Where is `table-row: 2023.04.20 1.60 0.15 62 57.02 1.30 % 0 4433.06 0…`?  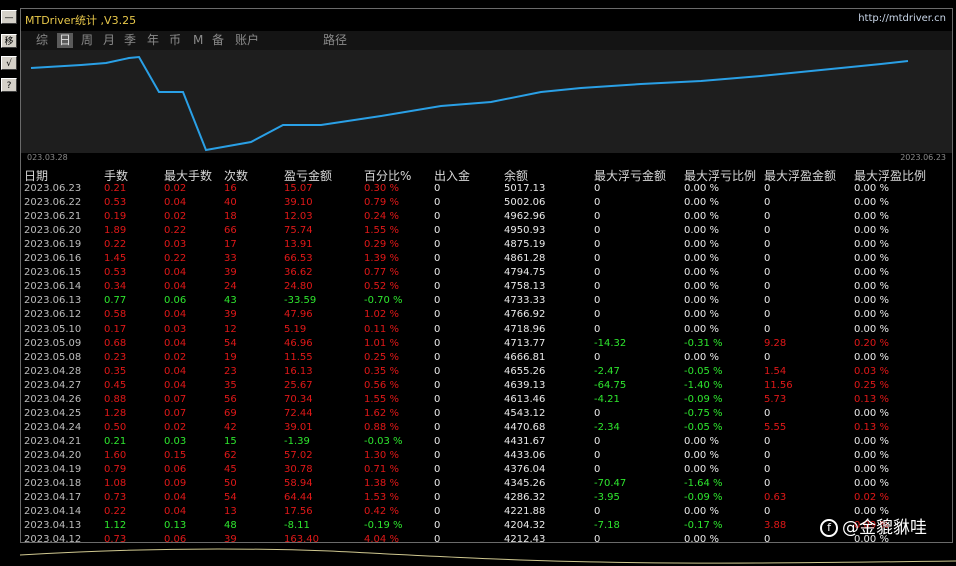
table-row: 2023.04.20 1.60 0.15 62 57.02 1.30 % 0 4433.06 0… is located at coordinates (486, 457).